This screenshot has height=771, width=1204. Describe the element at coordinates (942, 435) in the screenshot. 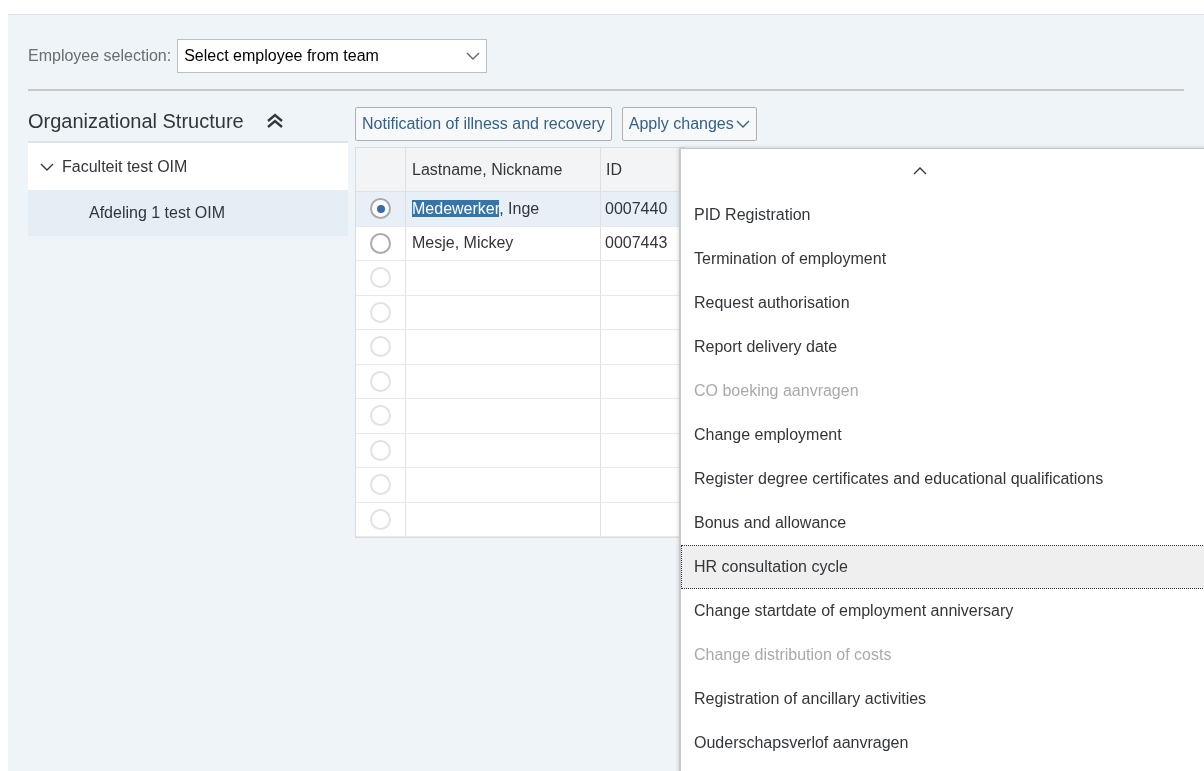

I see `menu-item: Change employment` at that location.